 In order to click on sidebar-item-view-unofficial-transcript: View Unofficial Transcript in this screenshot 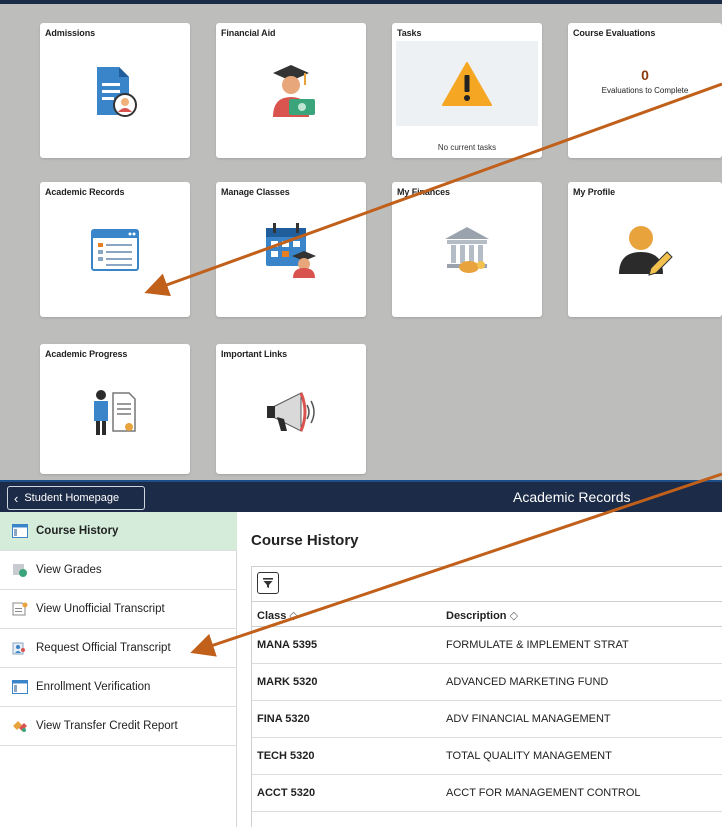, I will do `click(118, 609)`.